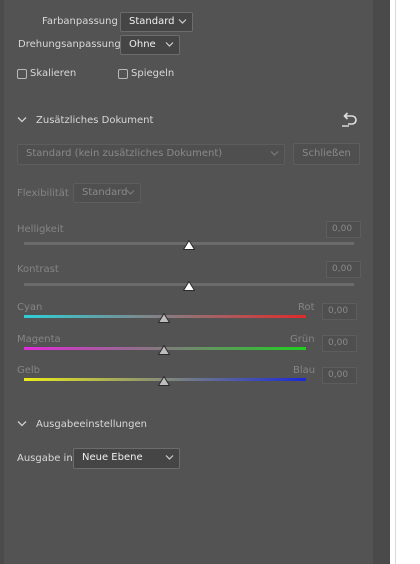 The width and height of the screenshot is (420, 564). I want to click on kontrast-slider-thumb, so click(189, 286).